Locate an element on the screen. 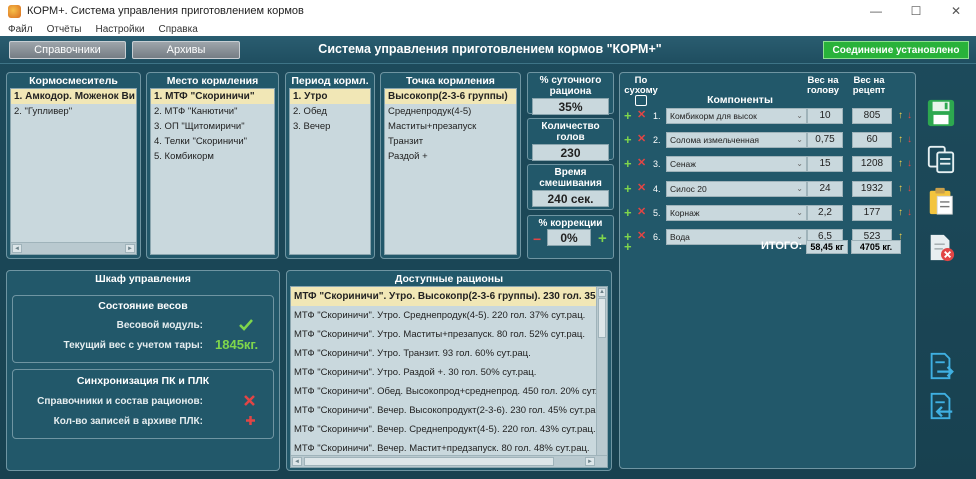 The image size is (976, 479). mixers-scrollbar: ◄ ► is located at coordinates (73, 248).